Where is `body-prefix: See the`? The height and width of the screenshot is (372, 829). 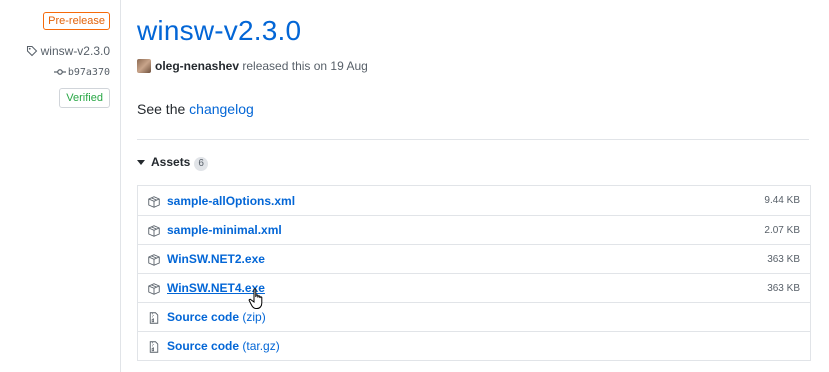 body-prefix: See the is located at coordinates (161, 109).